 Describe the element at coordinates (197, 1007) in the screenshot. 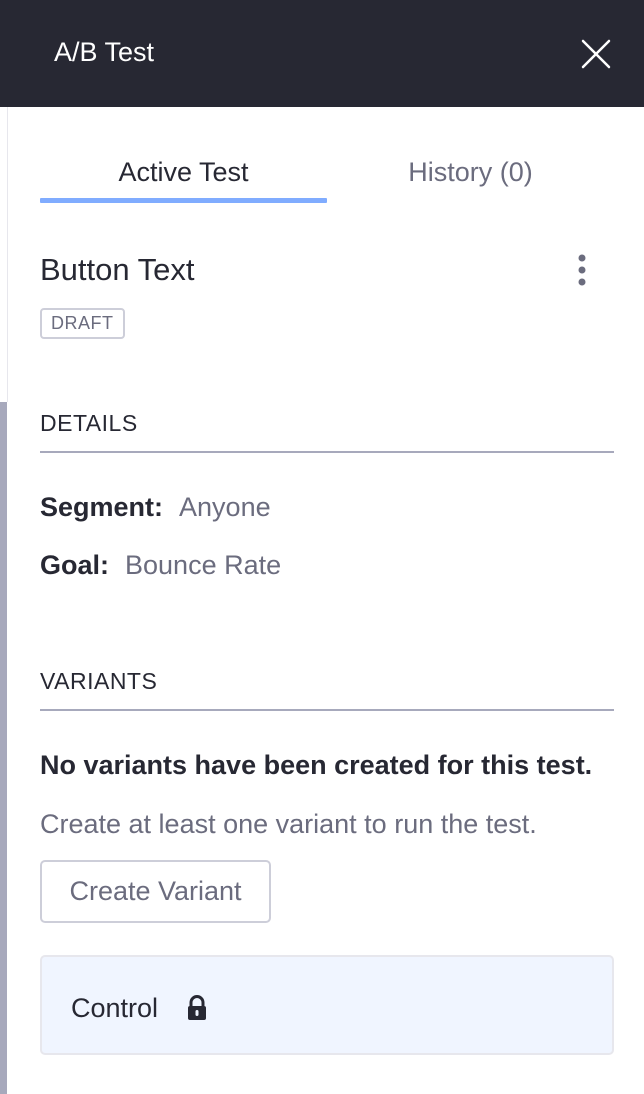

I see `lock-icon` at that location.